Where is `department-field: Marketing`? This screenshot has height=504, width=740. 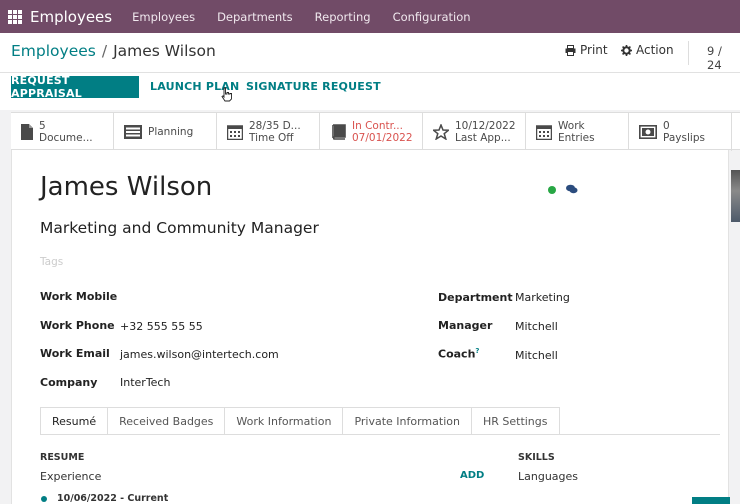 department-field: Marketing is located at coordinates (542, 297).